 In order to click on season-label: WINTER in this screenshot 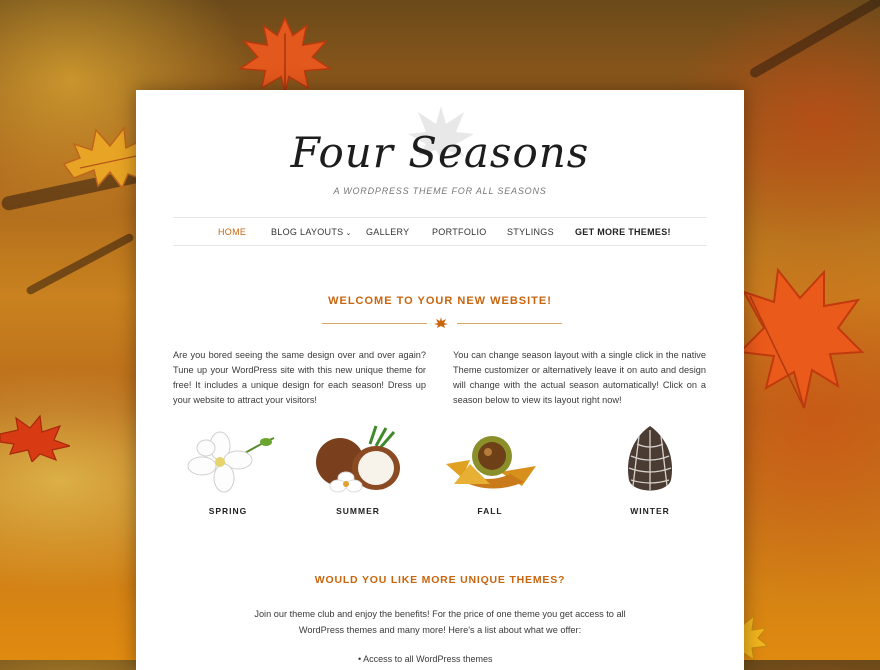, I will do `click(650, 511)`.